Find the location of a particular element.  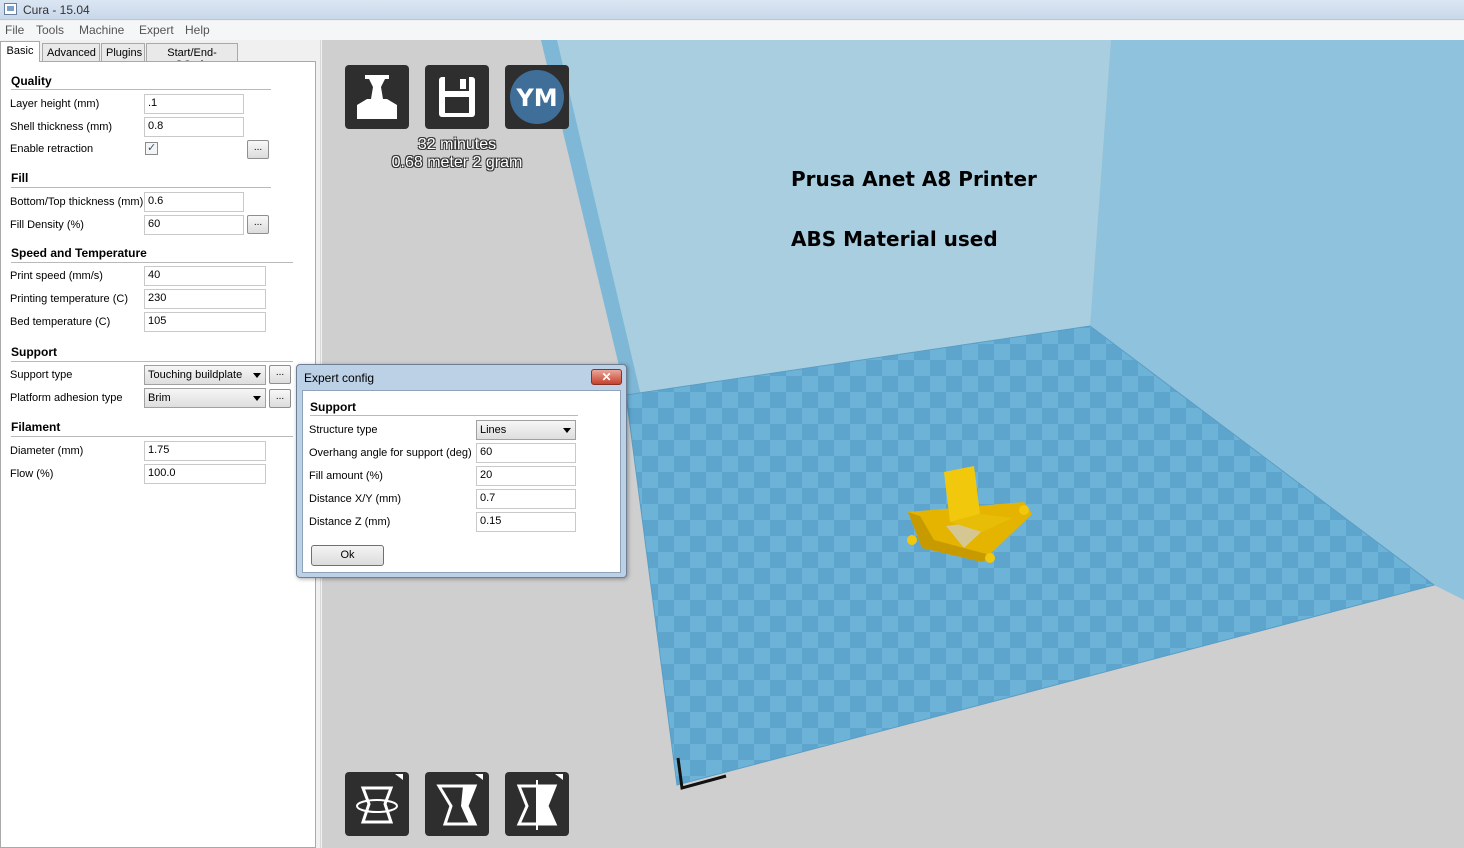

load-icon is located at coordinates (377, 97).